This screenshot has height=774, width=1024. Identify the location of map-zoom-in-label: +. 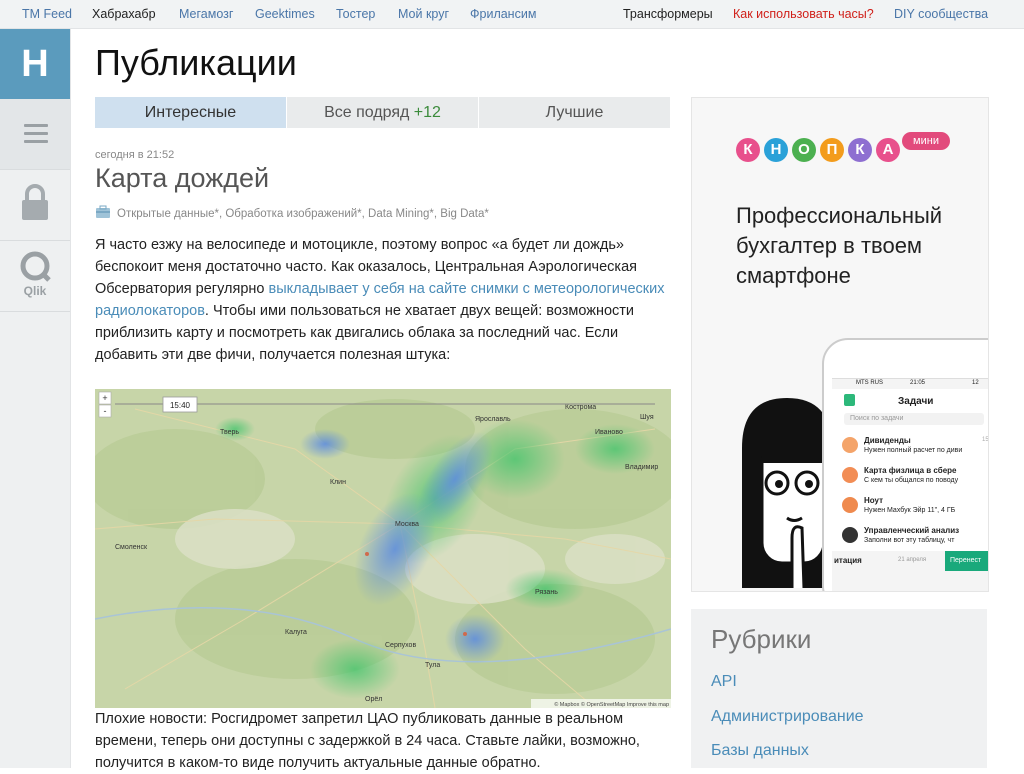
(104, 398).